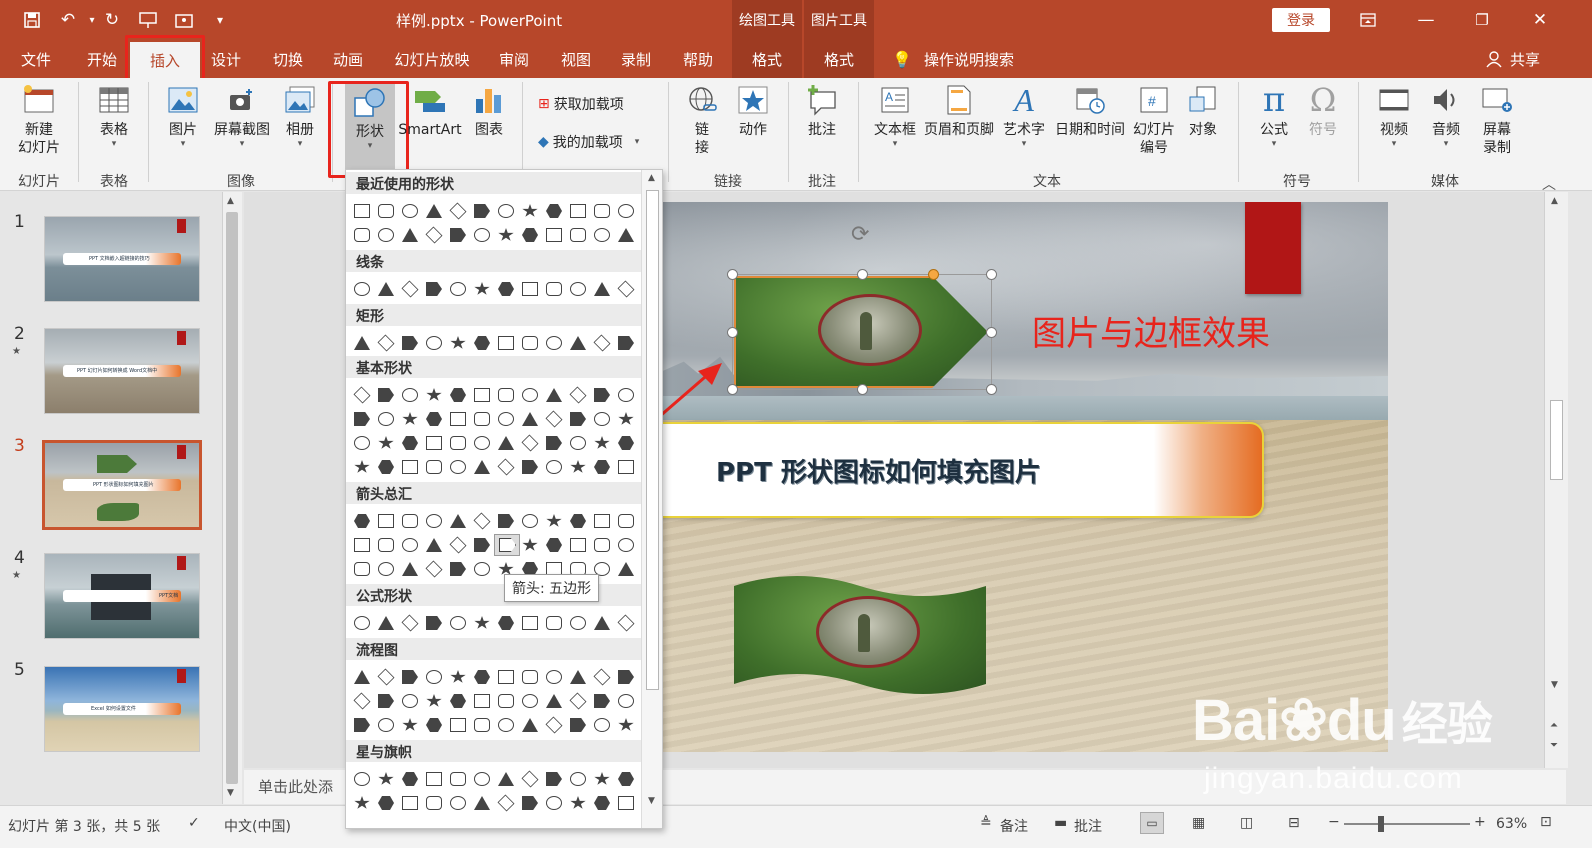 This screenshot has height=848, width=1592. I want to click on minimize-icon: —, so click(1426, 20).